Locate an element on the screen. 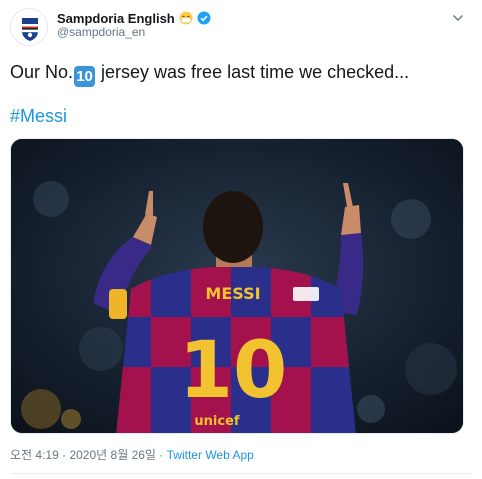 Image resolution: width=482 pixels, height=479 pixels. hashtag-link: #Messi is located at coordinates (38, 116).